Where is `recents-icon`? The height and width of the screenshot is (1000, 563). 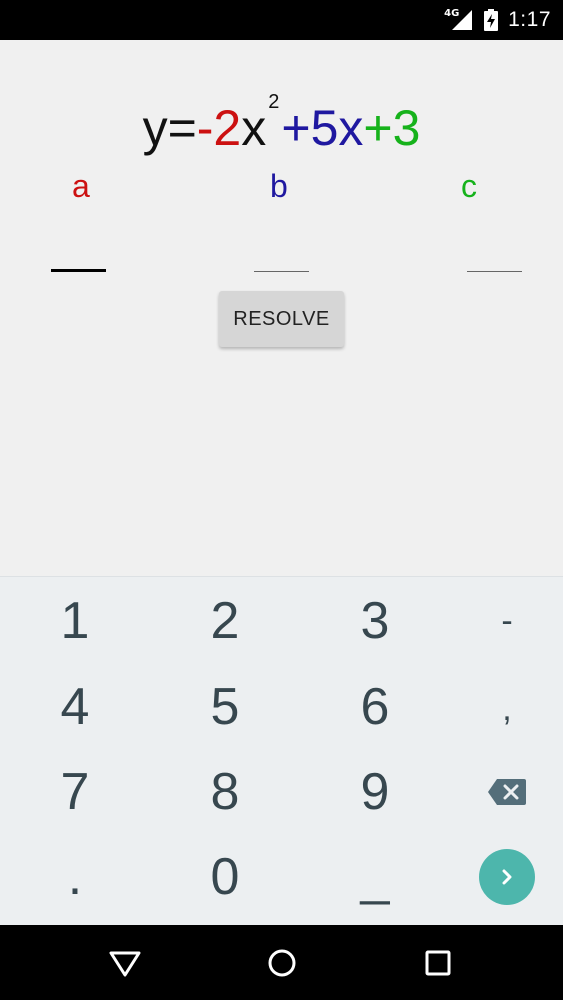
recents-icon is located at coordinates (438, 963).